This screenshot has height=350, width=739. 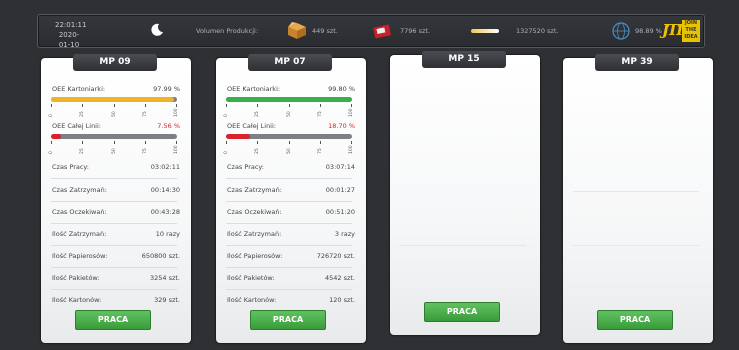 What do you see at coordinates (290, 62) in the screenshot?
I see `machine-title: MP 07` at bounding box center [290, 62].